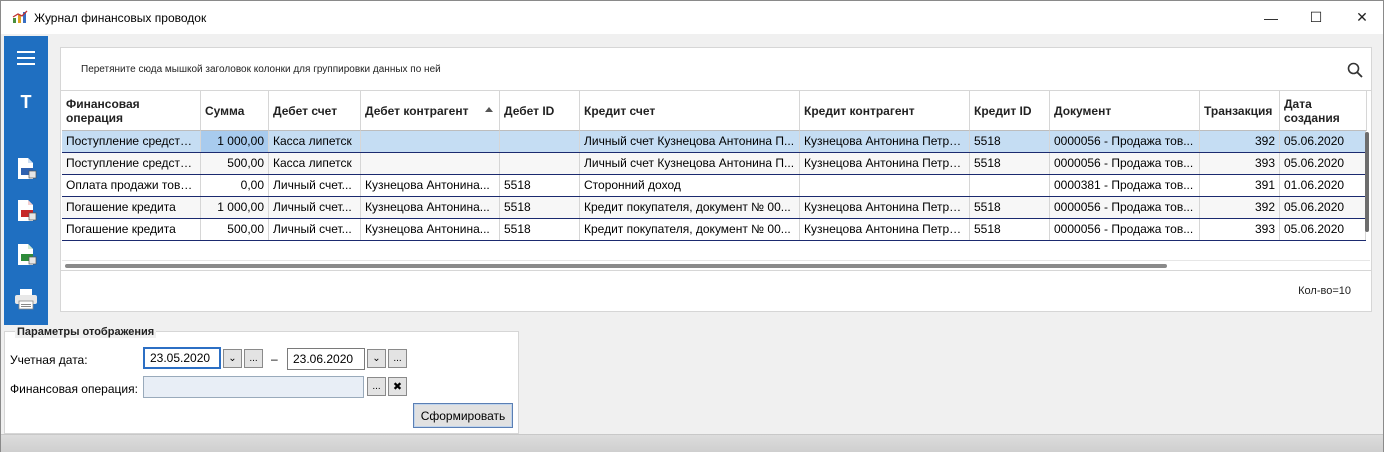 This screenshot has width=1384, height=452. I want to click on col-header-debit-counterparty: Дебет контрагент, so click(430, 111).